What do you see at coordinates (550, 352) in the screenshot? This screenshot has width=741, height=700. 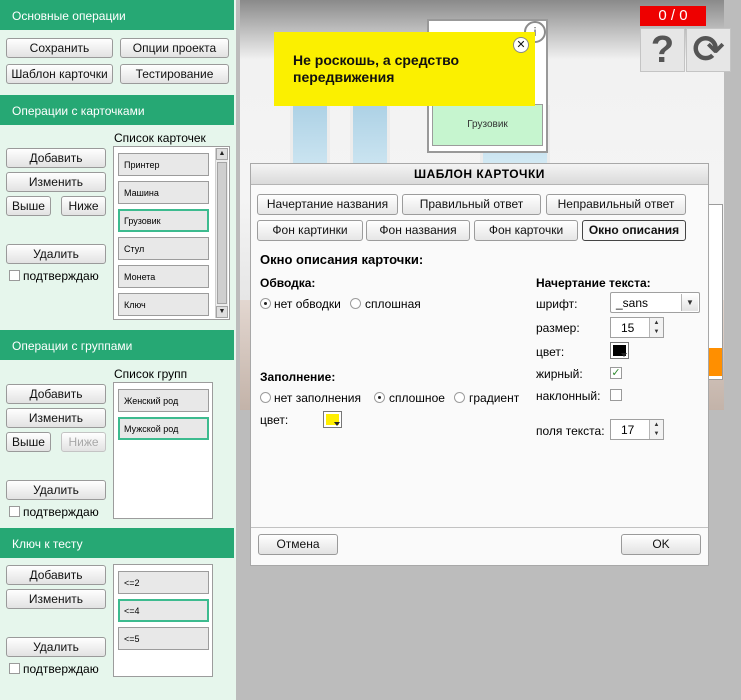 I see `text-color-label: цвет:` at bounding box center [550, 352].